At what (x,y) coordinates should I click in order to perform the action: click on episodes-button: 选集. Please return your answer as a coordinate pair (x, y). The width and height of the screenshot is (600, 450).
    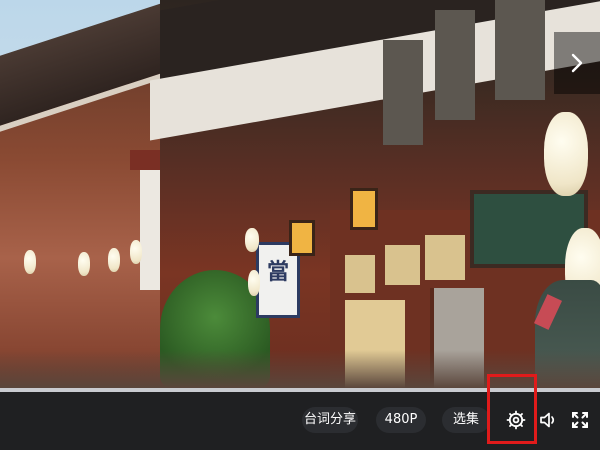
    Looking at the image, I should click on (466, 420).